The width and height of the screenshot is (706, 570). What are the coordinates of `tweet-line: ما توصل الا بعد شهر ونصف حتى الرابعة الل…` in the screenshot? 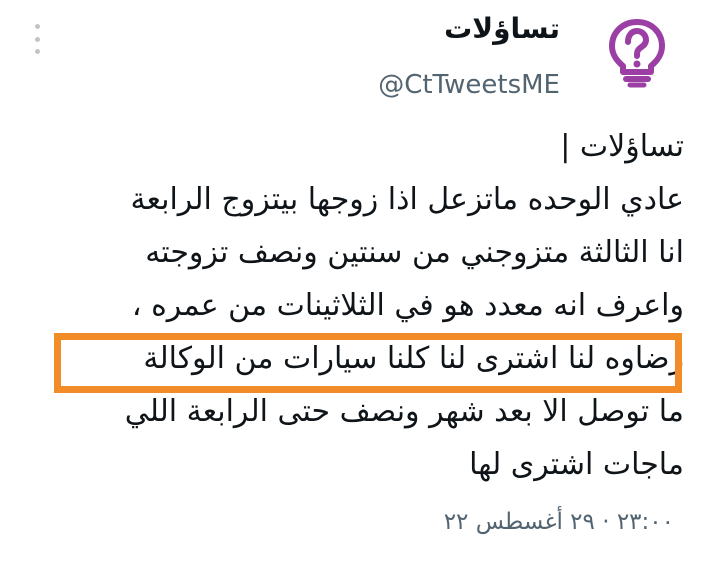 It's located at (404, 411).